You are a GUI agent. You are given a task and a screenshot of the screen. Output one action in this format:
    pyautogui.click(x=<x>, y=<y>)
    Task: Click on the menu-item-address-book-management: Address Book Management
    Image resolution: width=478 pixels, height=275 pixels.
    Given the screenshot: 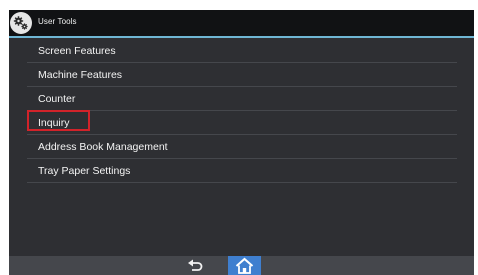 What is the action you would take?
    pyautogui.click(x=242, y=147)
    